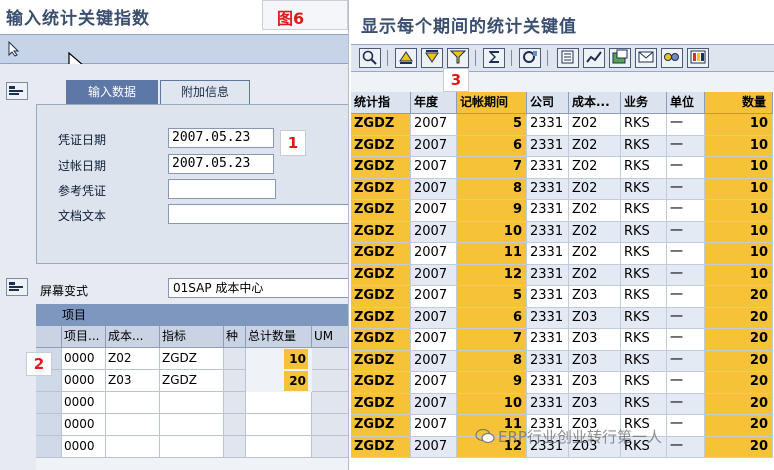 This screenshot has width=774, height=470. I want to click on screen-variant-button, so click(17, 287).